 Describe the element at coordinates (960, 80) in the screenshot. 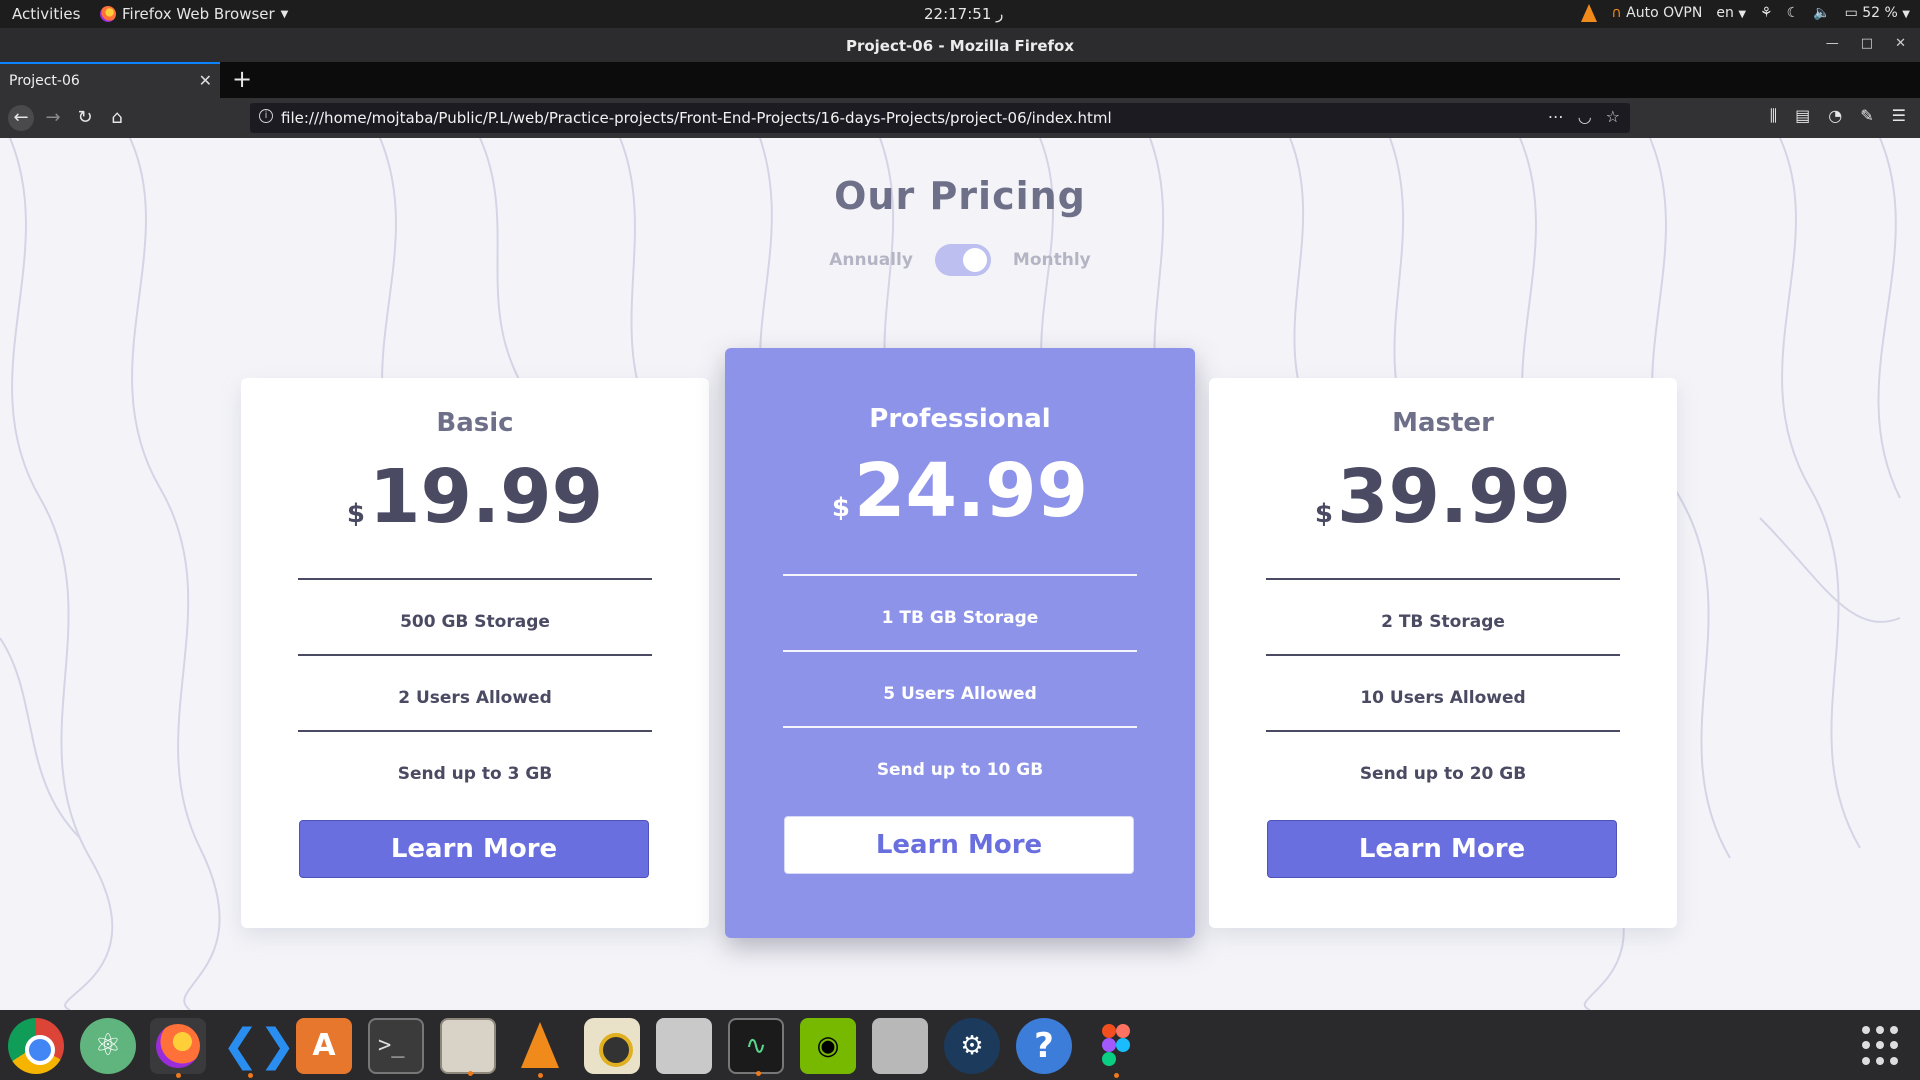

I see `tab-strip: Project-06 ✕ +` at that location.